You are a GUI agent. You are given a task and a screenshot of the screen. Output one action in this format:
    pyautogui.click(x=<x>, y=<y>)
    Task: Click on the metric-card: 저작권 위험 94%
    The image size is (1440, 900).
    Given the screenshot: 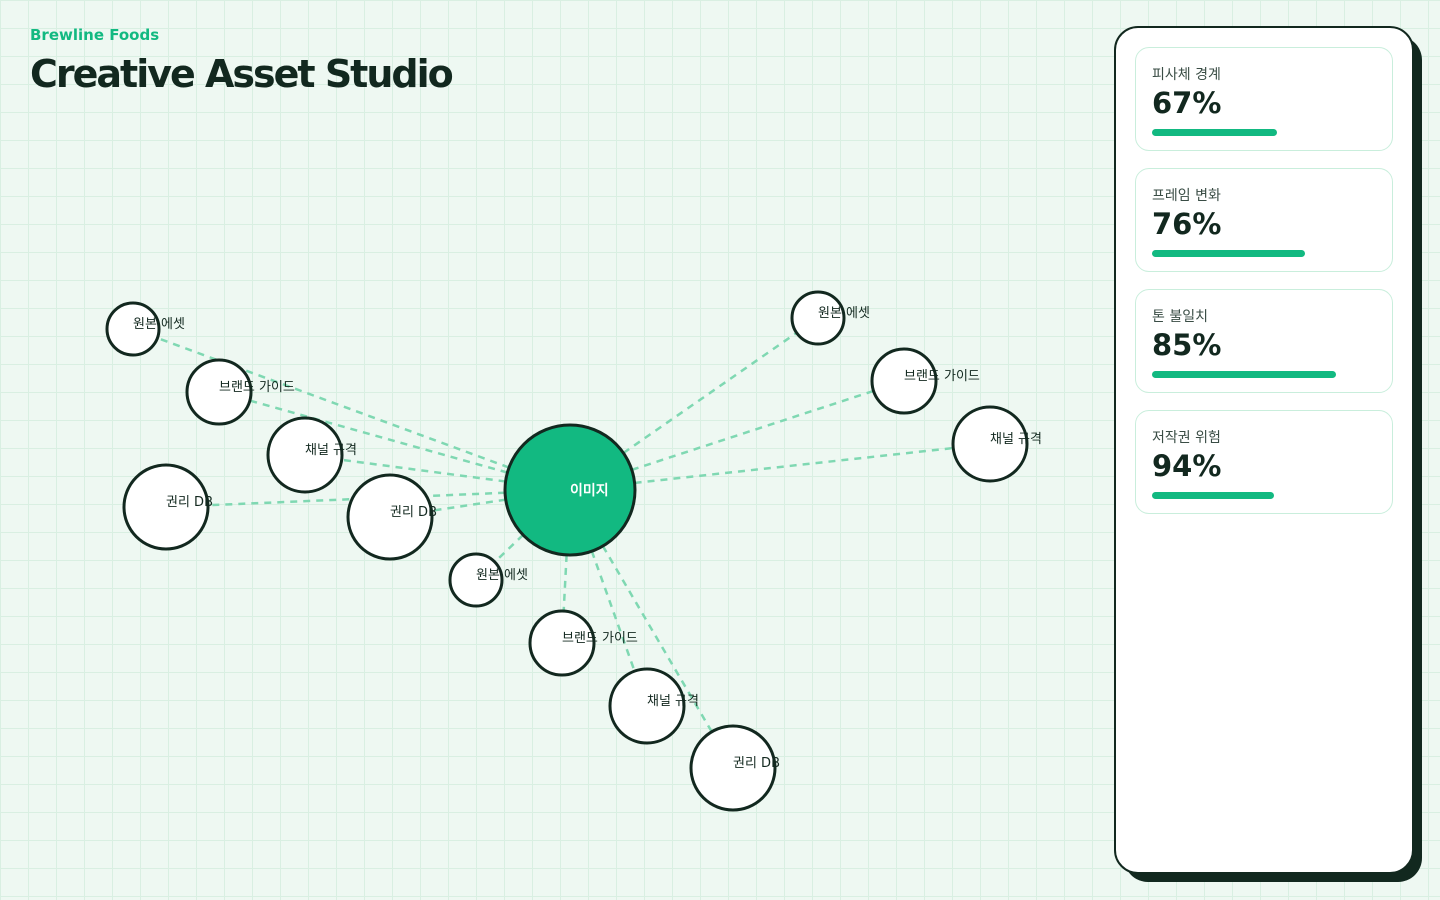 What is the action you would take?
    pyautogui.click(x=1264, y=462)
    